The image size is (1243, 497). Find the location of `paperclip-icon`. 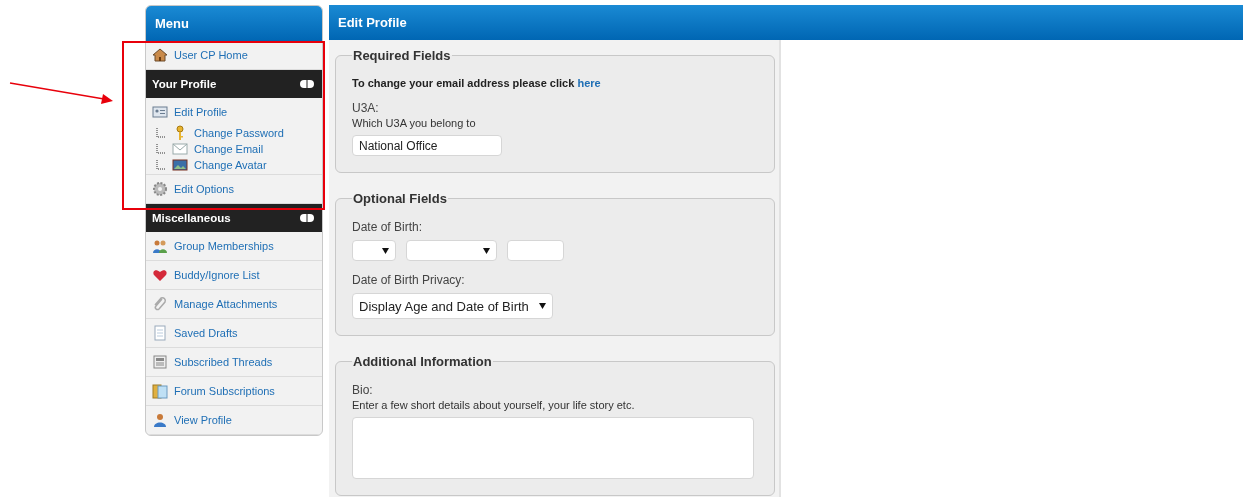

paperclip-icon is located at coordinates (160, 304).